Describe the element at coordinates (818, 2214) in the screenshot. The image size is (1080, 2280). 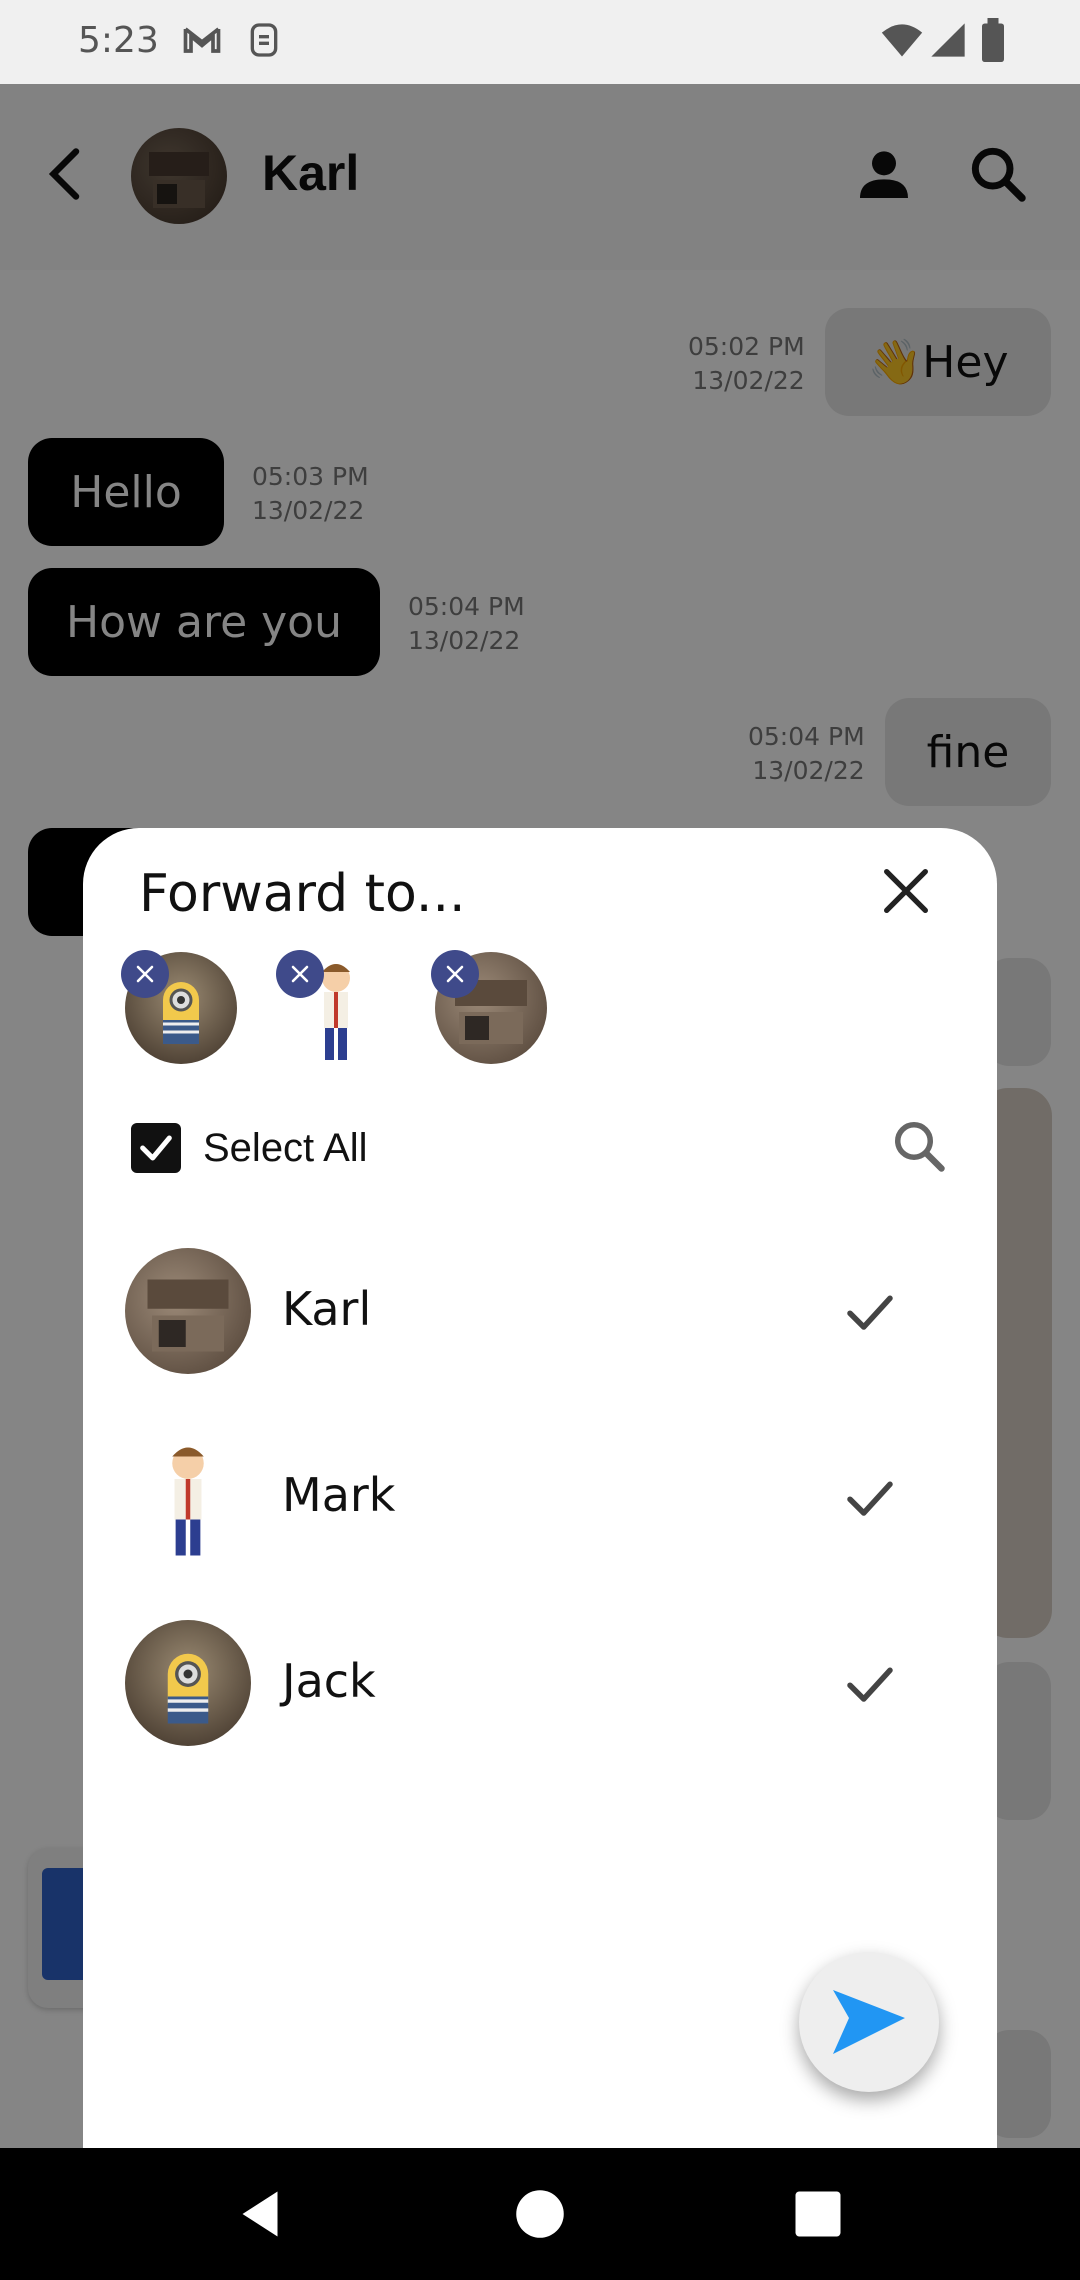
I see `nav-recents-icon` at that location.